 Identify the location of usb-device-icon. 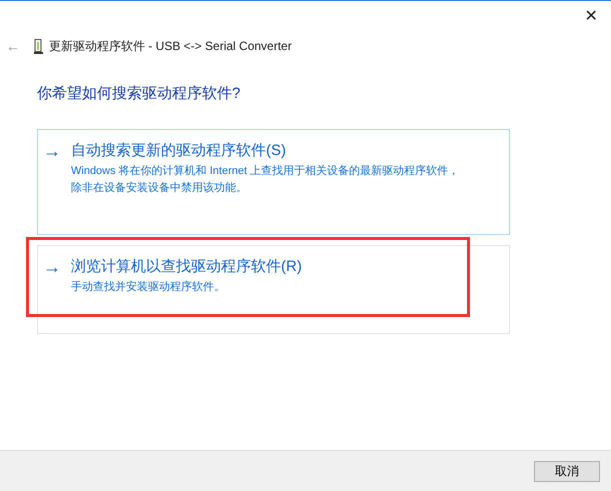
(38, 46).